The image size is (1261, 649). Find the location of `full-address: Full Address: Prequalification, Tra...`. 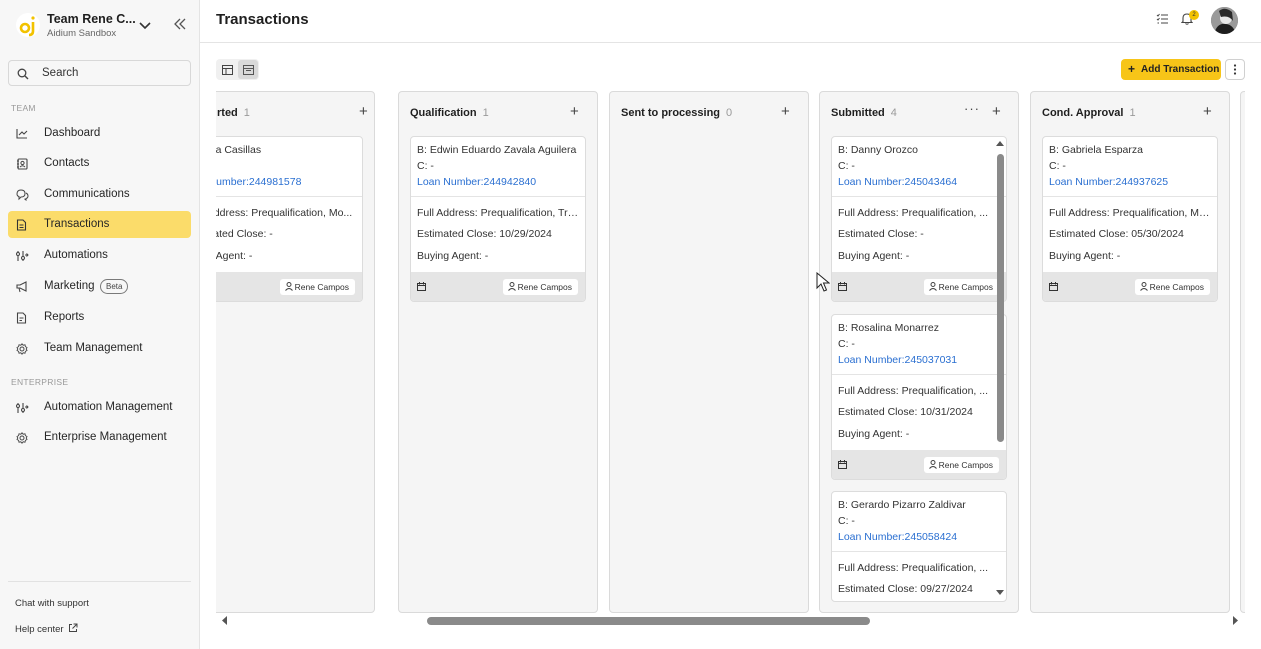

full-address: Full Address: Prequalification, Tra... is located at coordinates (499, 213).